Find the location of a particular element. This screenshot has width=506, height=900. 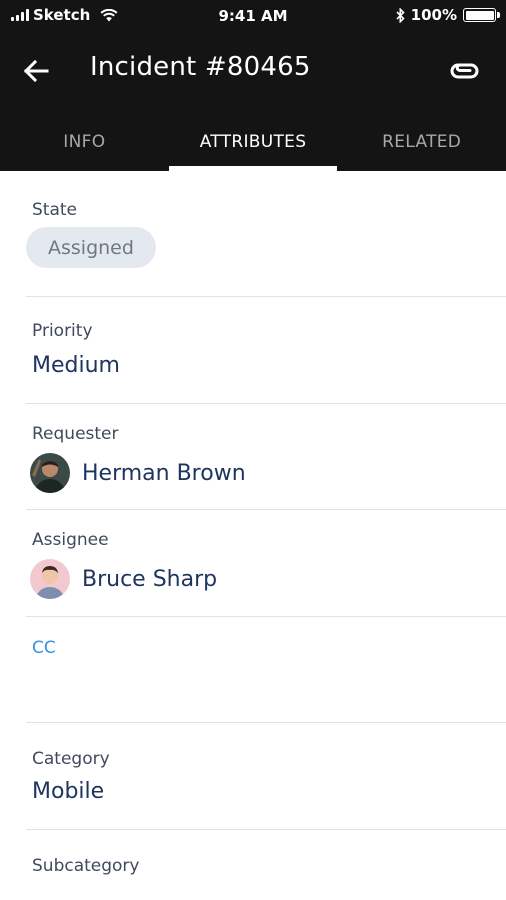

requester-field: Requester Herman Brown is located at coordinates (266, 457).